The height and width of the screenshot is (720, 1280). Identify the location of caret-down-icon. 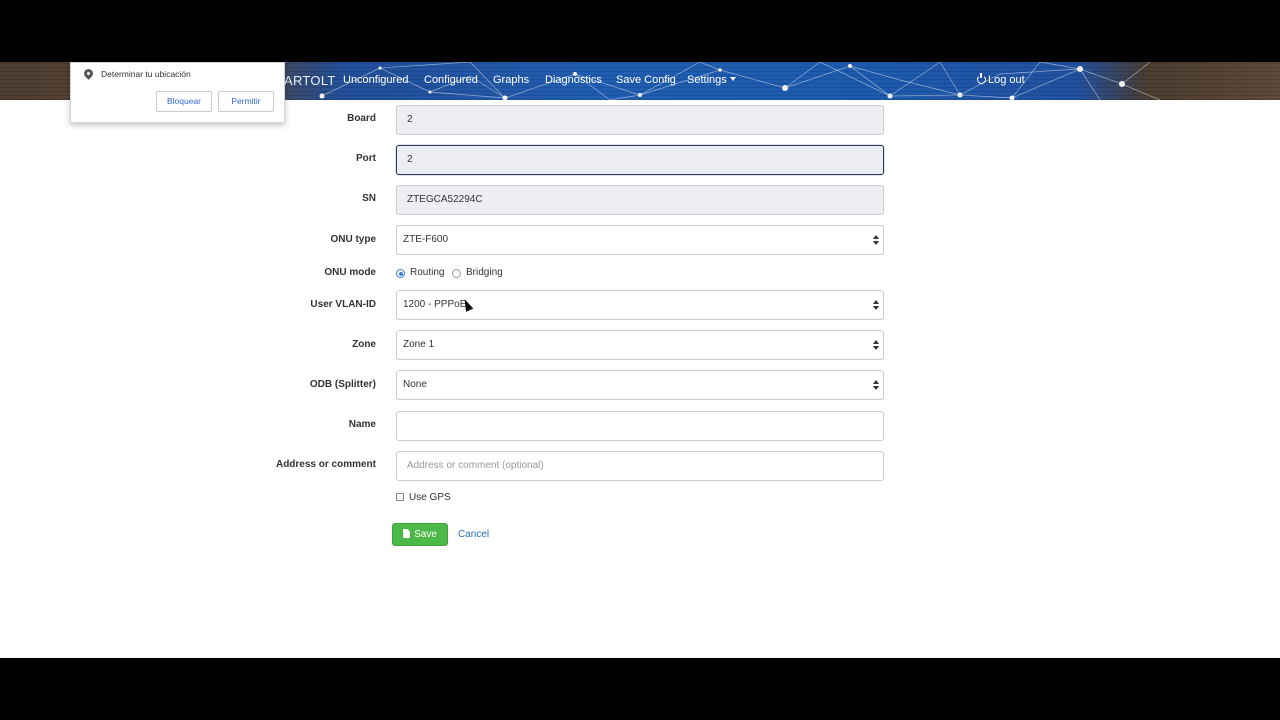
(732, 79).